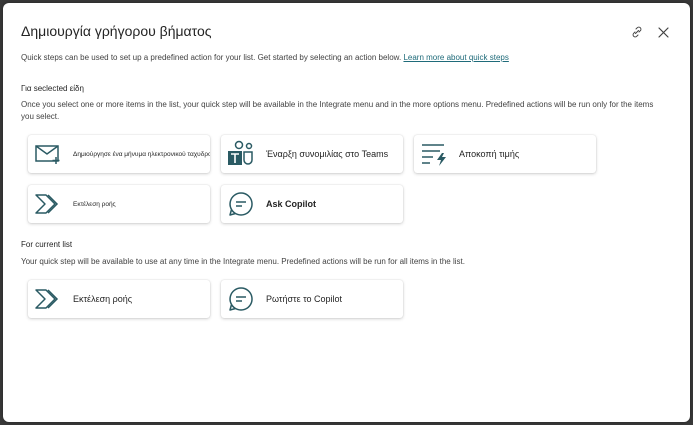 The width and height of the screenshot is (693, 425). What do you see at coordinates (52, 88) in the screenshot?
I see `section-title-selected: Για sесlеcted είδη` at bounding box center [52, 88].